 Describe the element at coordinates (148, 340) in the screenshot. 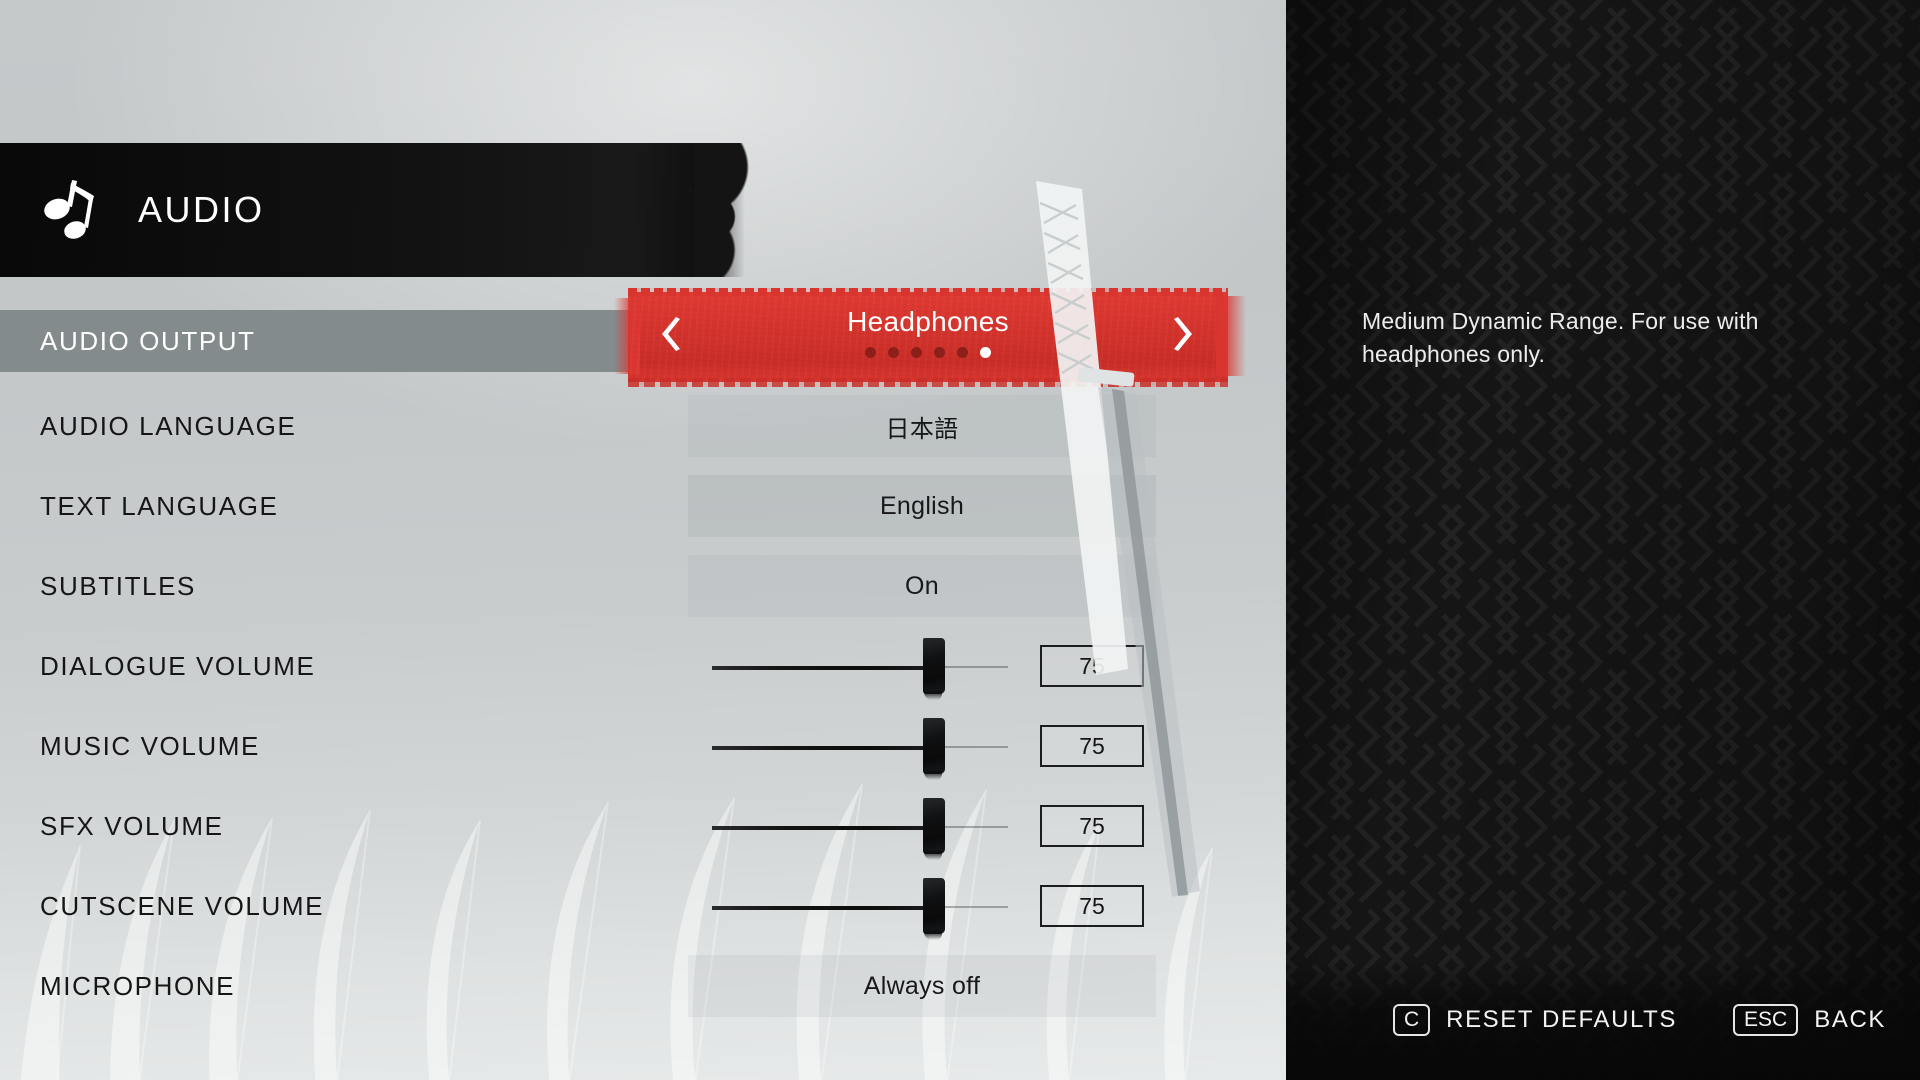

I see `setting-label: AUDIO OUTPUT` at that location.